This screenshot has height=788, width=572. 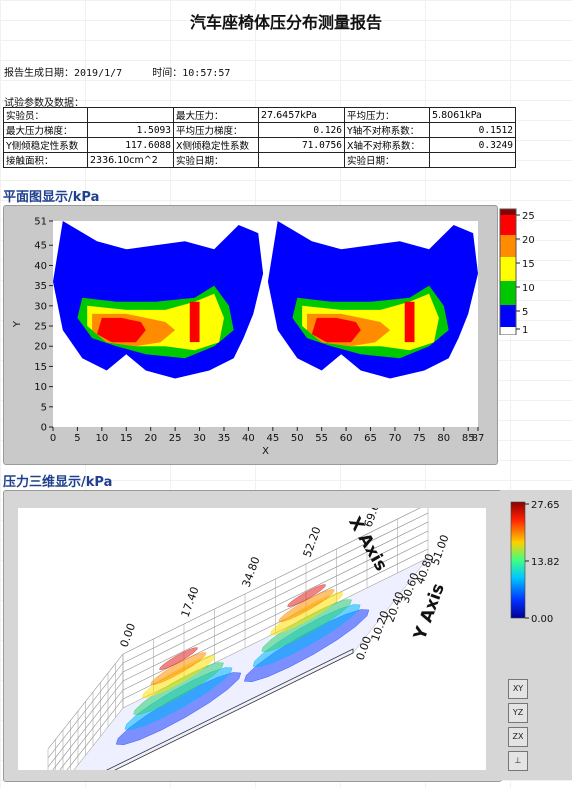 I want to click on y-tick-label: 0, so click(x=44, y=428).